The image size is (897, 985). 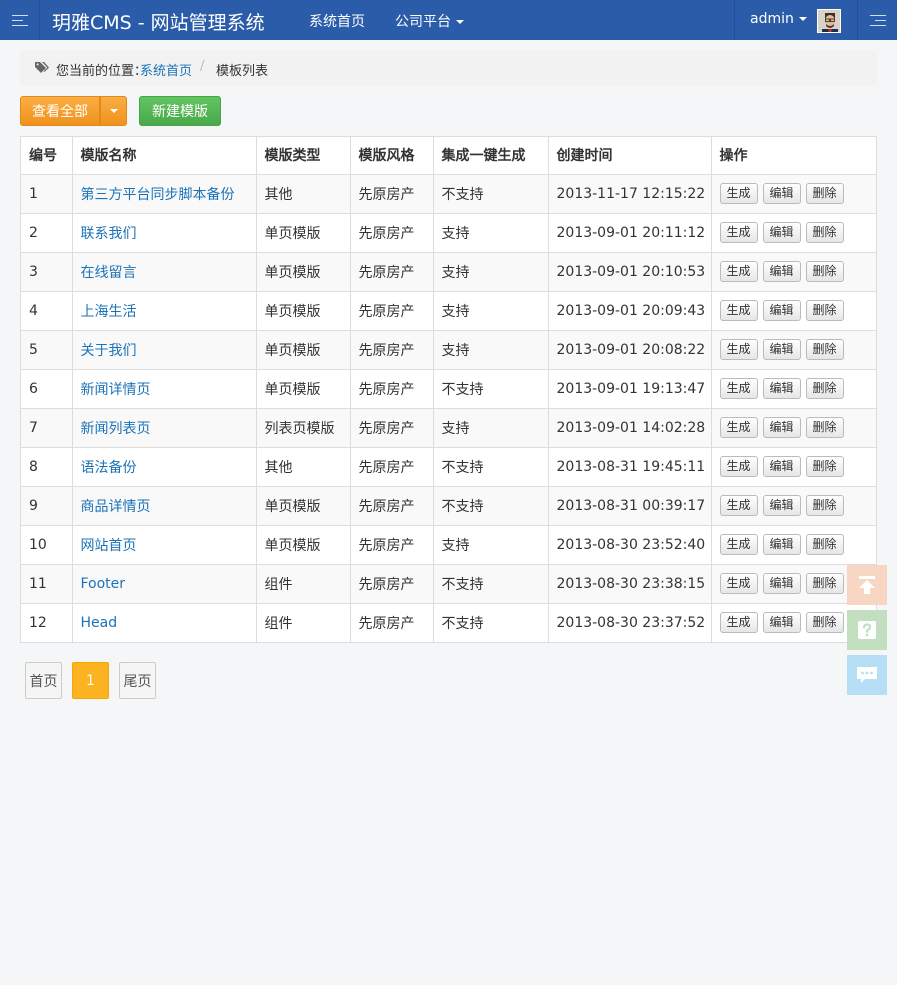 I want to click on template-name-link: 网站首页, so click(x=109, y=546).